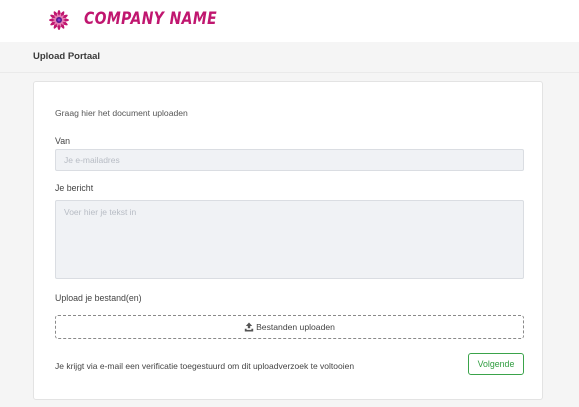  I want to click on upload-files-button: Bestanden uploaden, so click(289, 327).